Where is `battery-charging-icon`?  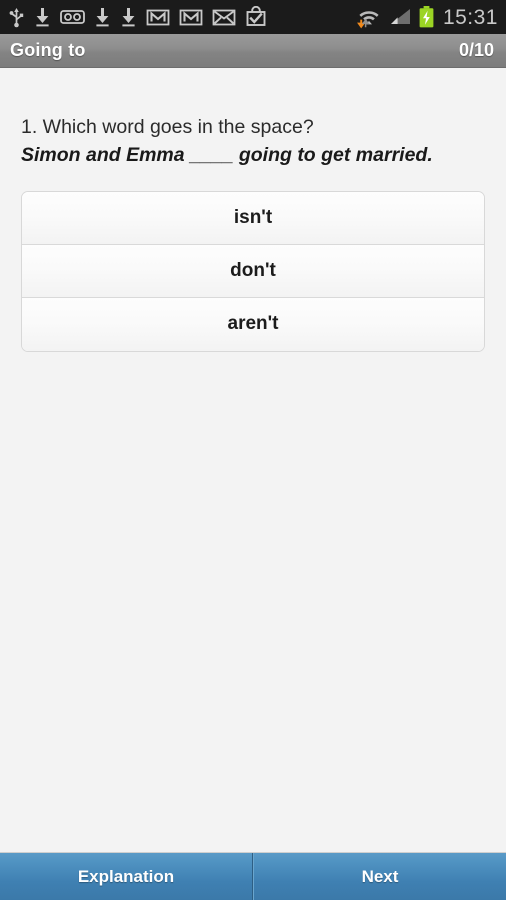 battery-charging-icon is located at coordinates (426, 17).